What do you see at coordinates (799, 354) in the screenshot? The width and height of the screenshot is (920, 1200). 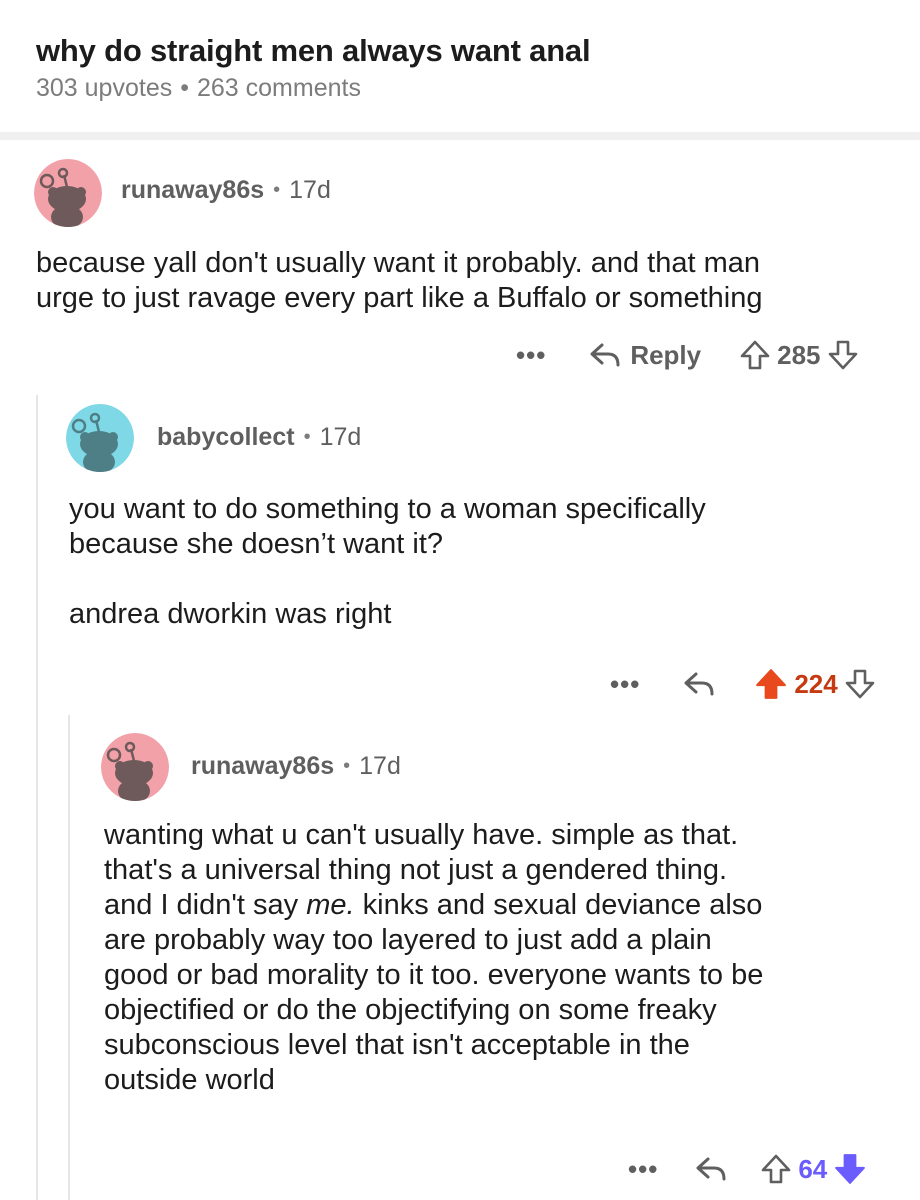 I see `vote-score: 285` at bounding box center [799, 354].